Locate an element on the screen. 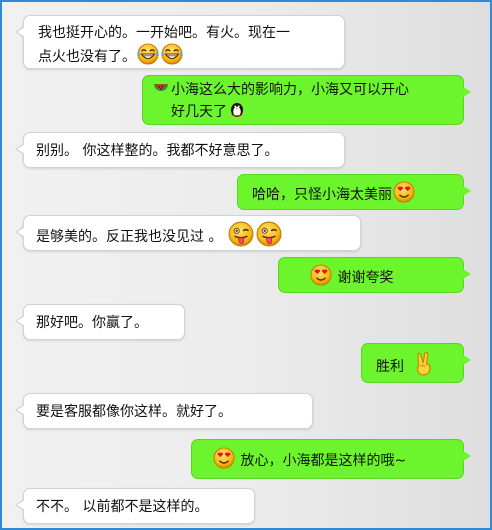 Image resolution: width=492 pixels, height=530 pixels. message-sent: 谢谢夸奖 is located at coordinates (374, 275).